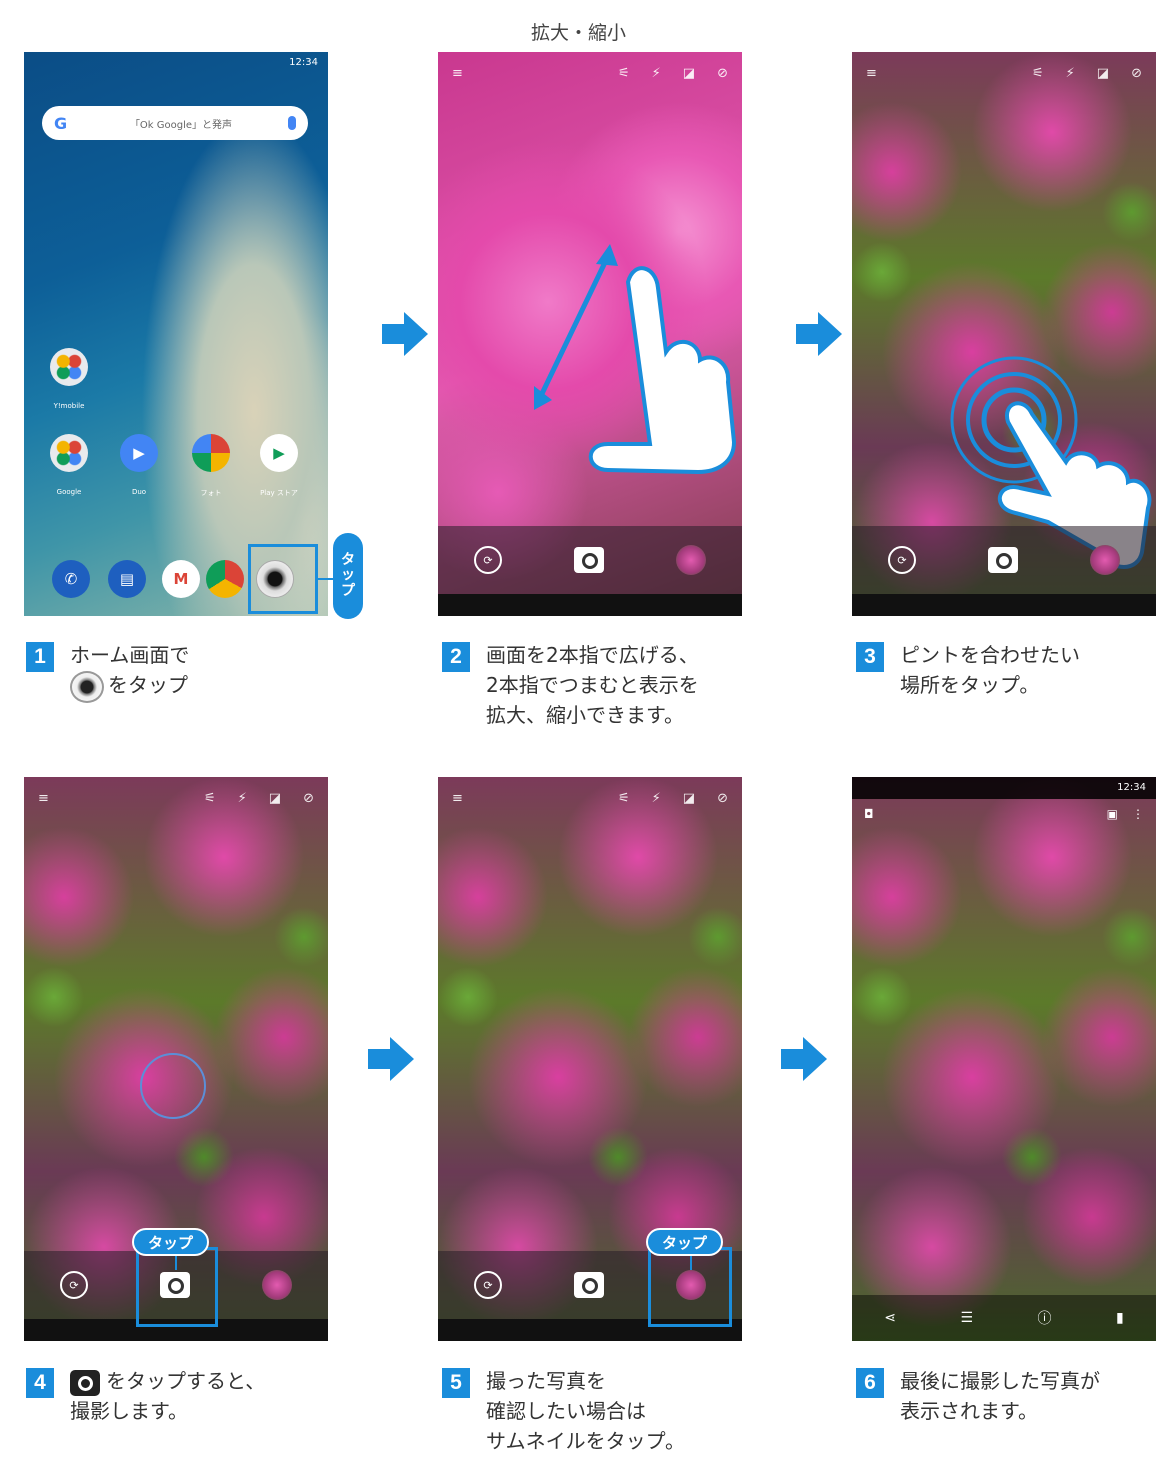 This screenshot has width=1157, height=1463. I want to click on step-line: 撮った写真を, so click(546, 1381).